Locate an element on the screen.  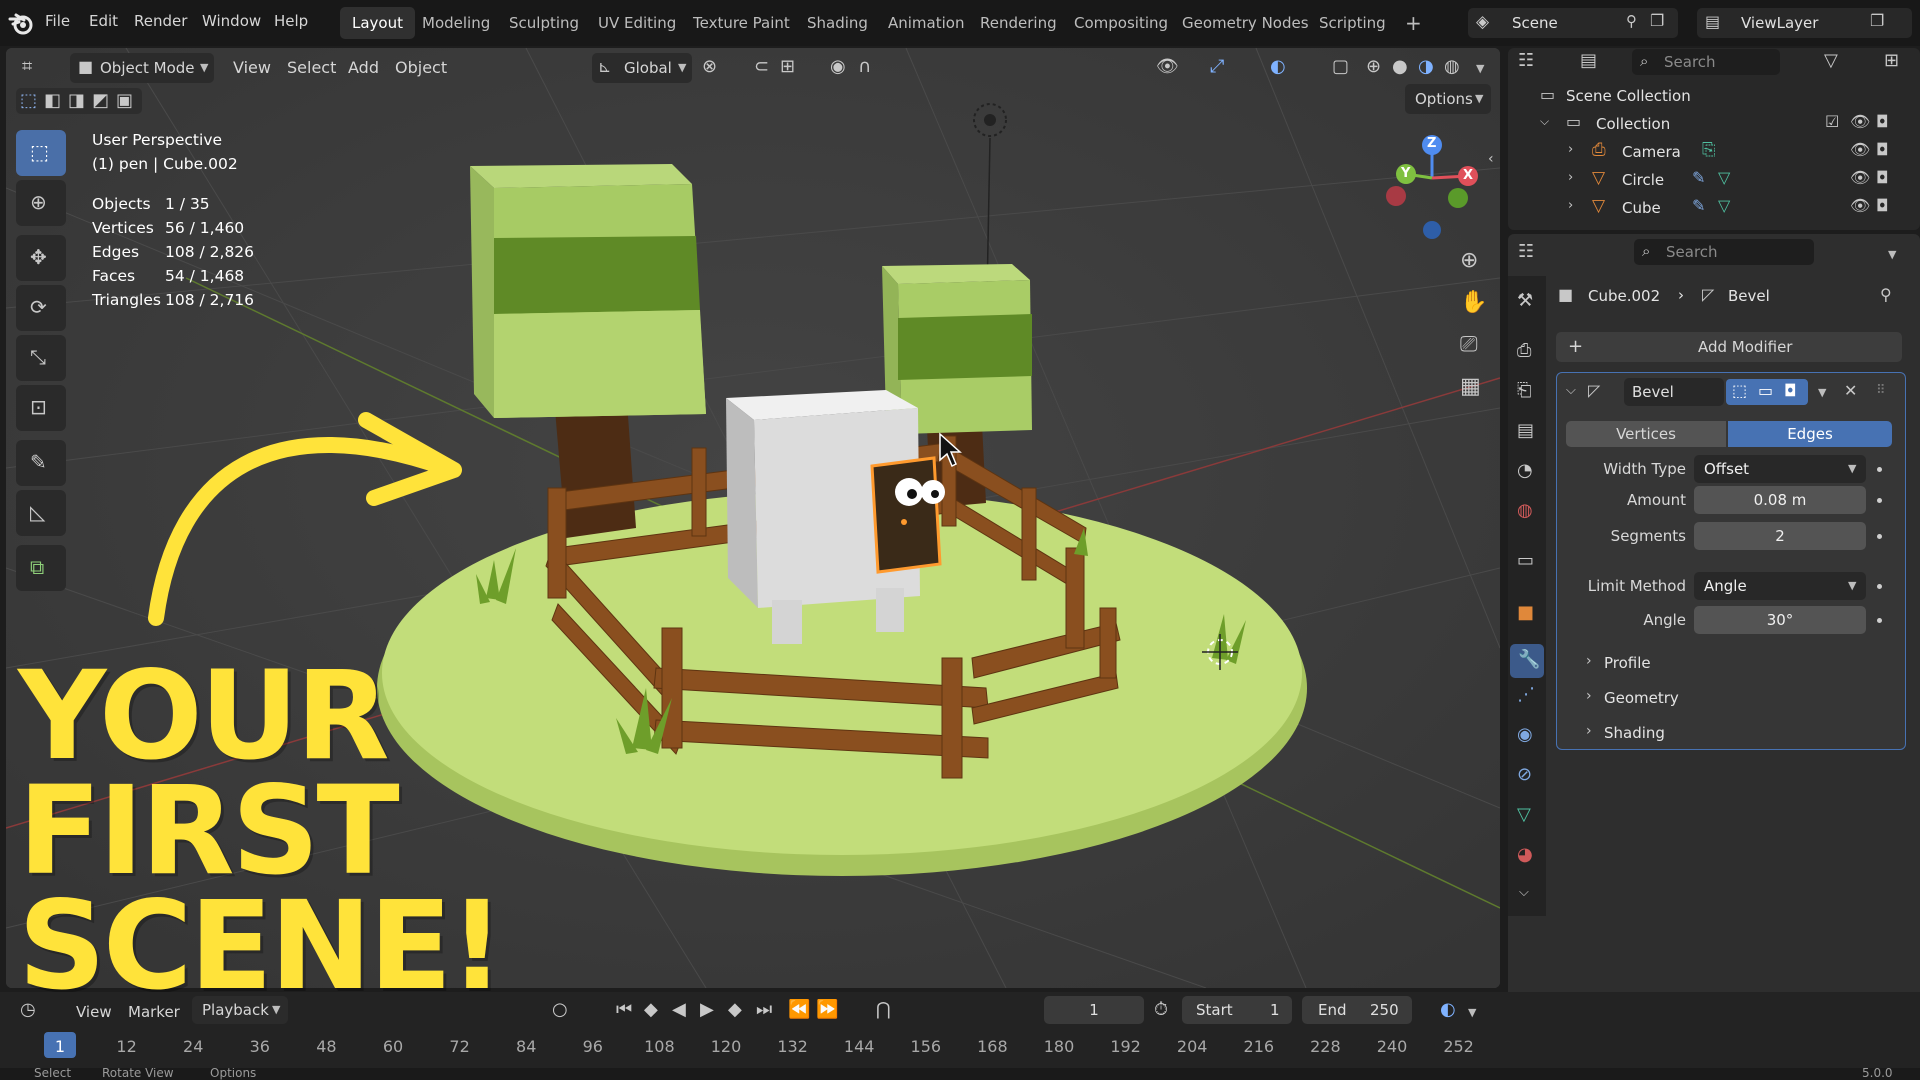
solid-shading-icon: ● is located at coordinates (1400, 67).